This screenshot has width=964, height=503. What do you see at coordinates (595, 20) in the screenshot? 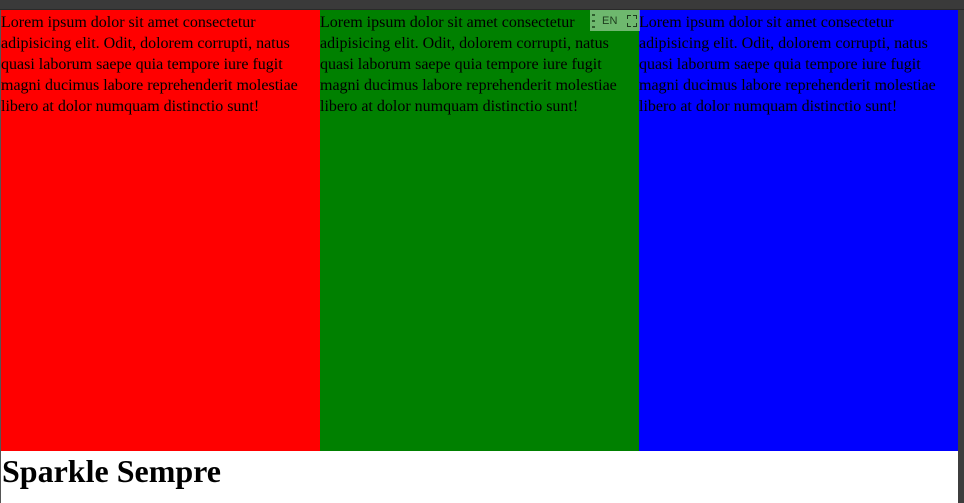
I see `drag-grip-icon` at bounding box center [595, 20].